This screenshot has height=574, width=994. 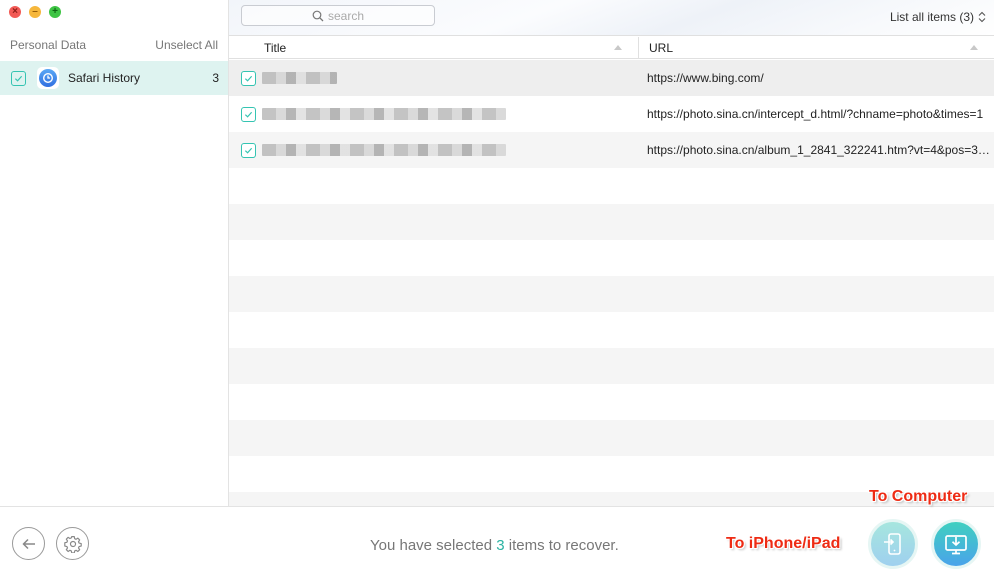 What do you see at coordinates (215, 78) in the screenshot?
I see `sidebar-item-count: 3` at bounding box center [215, 78].